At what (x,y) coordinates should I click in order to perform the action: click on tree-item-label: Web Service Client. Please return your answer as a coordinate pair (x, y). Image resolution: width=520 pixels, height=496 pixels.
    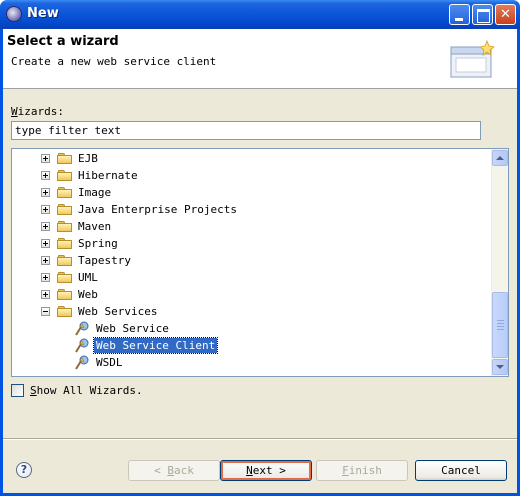
    Looking at the image, I should click on (155, 345).